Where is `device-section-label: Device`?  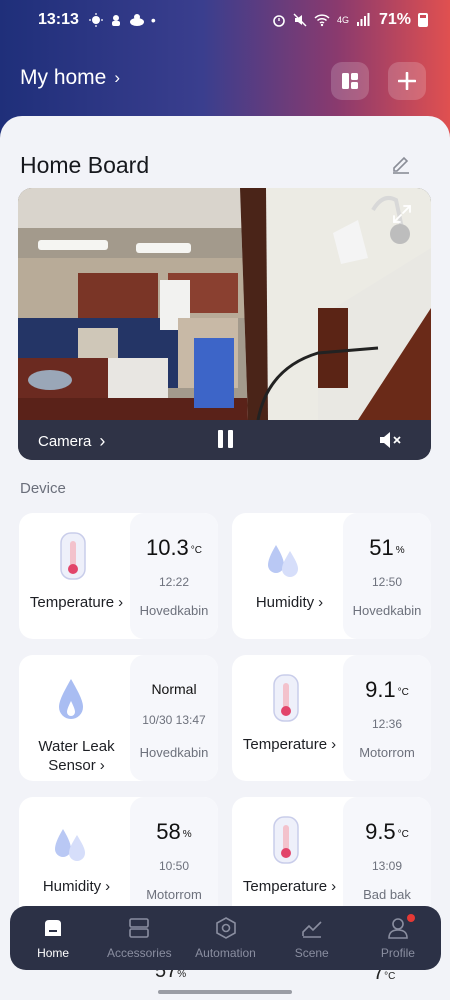 device-section-label: Device is located at coordinates (43, 488).